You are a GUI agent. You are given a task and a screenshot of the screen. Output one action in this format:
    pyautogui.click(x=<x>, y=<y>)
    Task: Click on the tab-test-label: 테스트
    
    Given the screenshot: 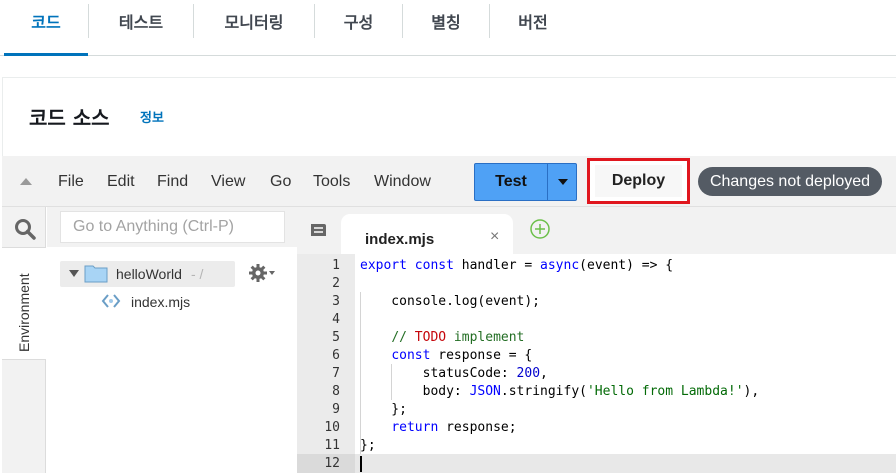 What is the action you would take?
    pyautogui.click(x=141, y=22)
    